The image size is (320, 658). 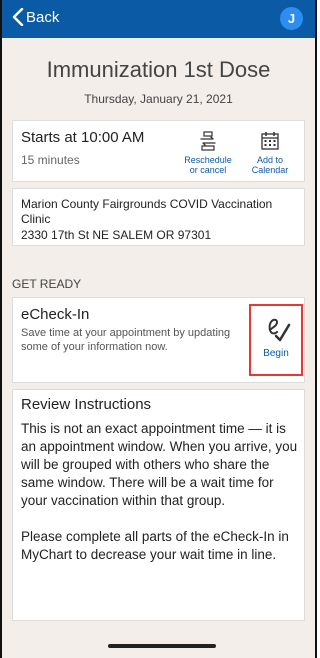 What do you see at coordinates (158, 643) in the screenshot?
I see `bottom-area` at bounding box center [158, 643].